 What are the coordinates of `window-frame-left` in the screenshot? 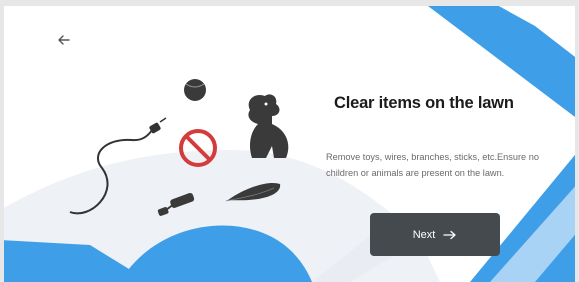 It's located at (2, 141).